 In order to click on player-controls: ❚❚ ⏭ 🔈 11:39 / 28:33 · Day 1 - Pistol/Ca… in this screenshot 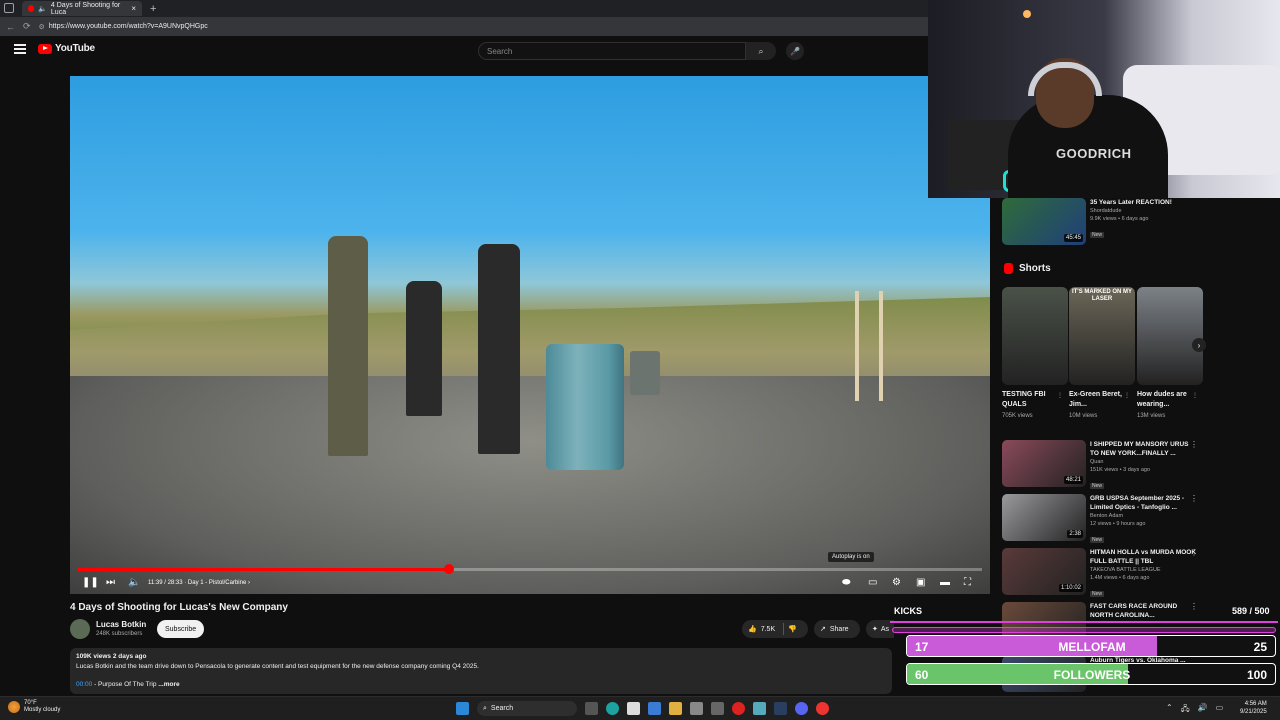, I will do `click(530, 584)`.